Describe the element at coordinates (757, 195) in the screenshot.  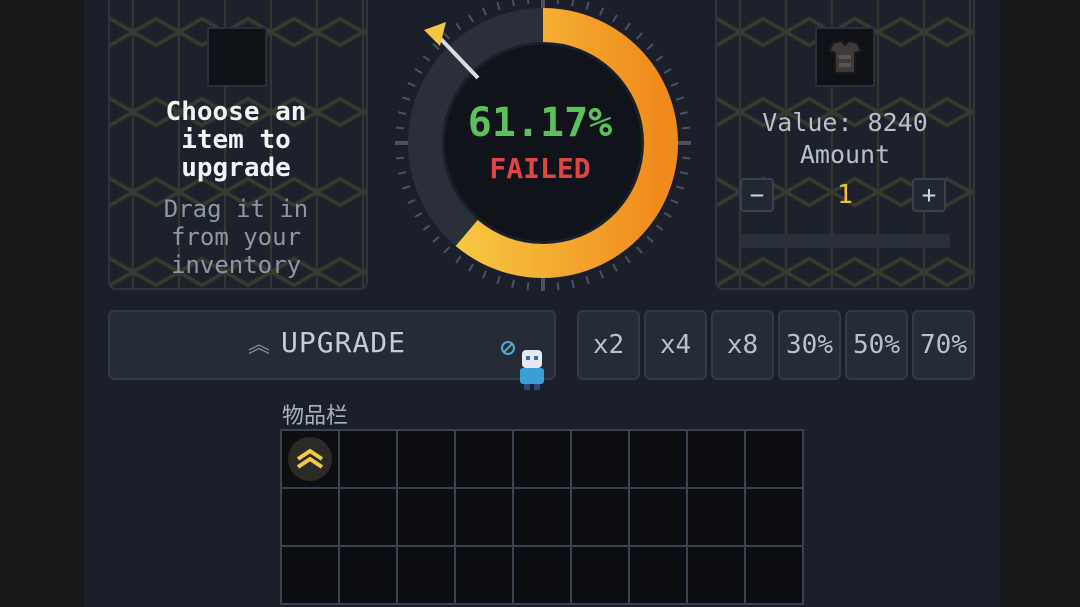
I see `amount-decrease-button: −` at that location.